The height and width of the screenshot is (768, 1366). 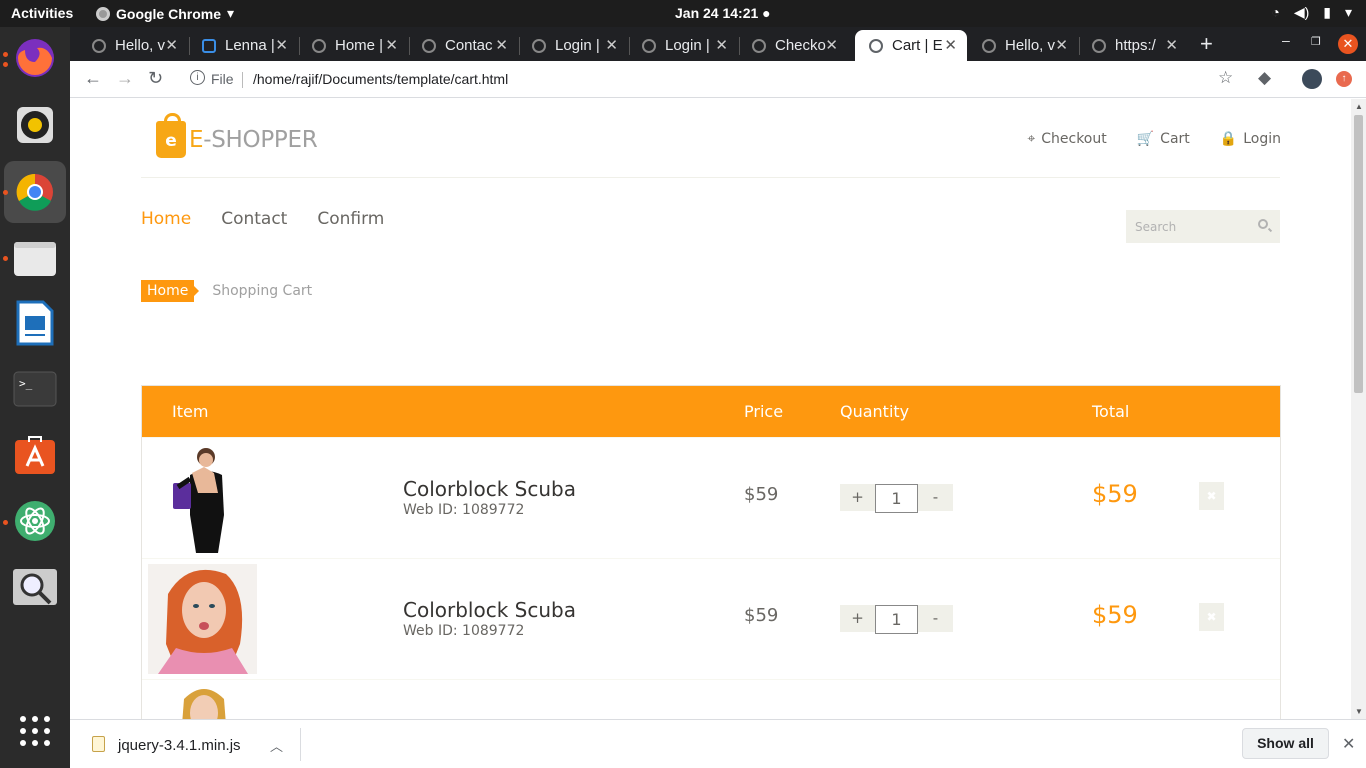 I want to click on tab-active: Cart | E ✕, so click(x=911, y=45).